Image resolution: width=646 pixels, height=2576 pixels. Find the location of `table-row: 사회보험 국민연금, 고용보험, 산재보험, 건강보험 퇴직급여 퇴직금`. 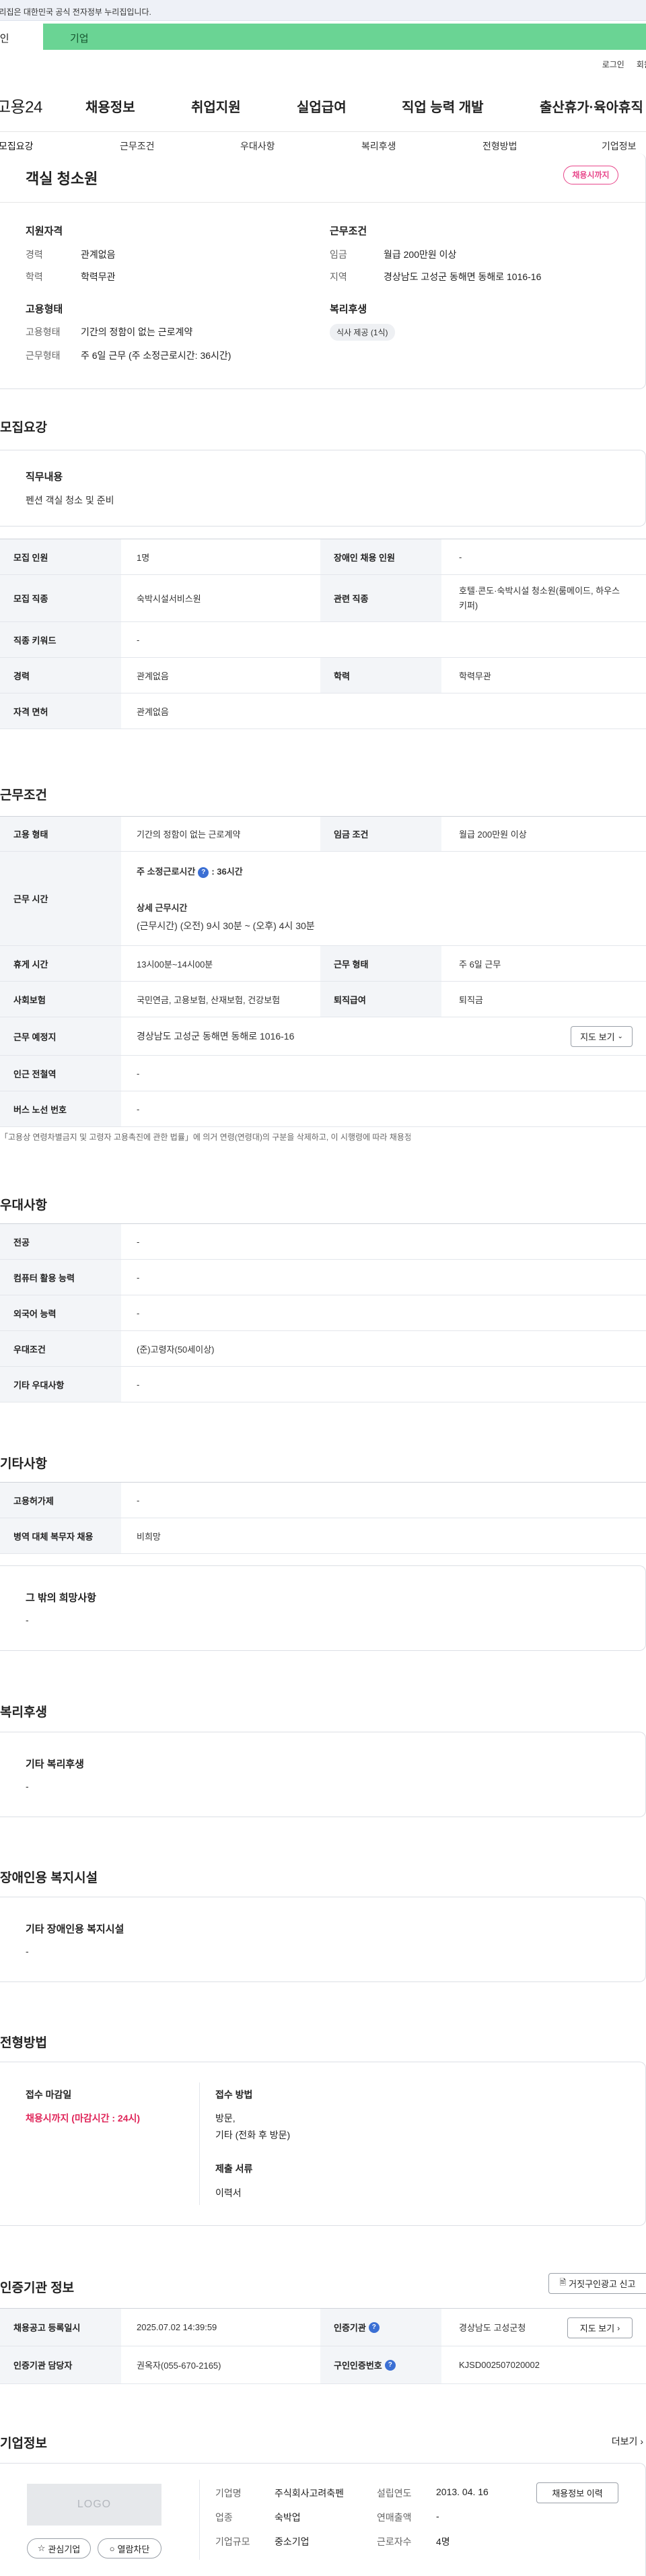

table-row: 사회보험 국민연금, 고용보험, 산재보험, 건강보험 퇴직급여 퇴직금 is located at coordinates (323, 999).